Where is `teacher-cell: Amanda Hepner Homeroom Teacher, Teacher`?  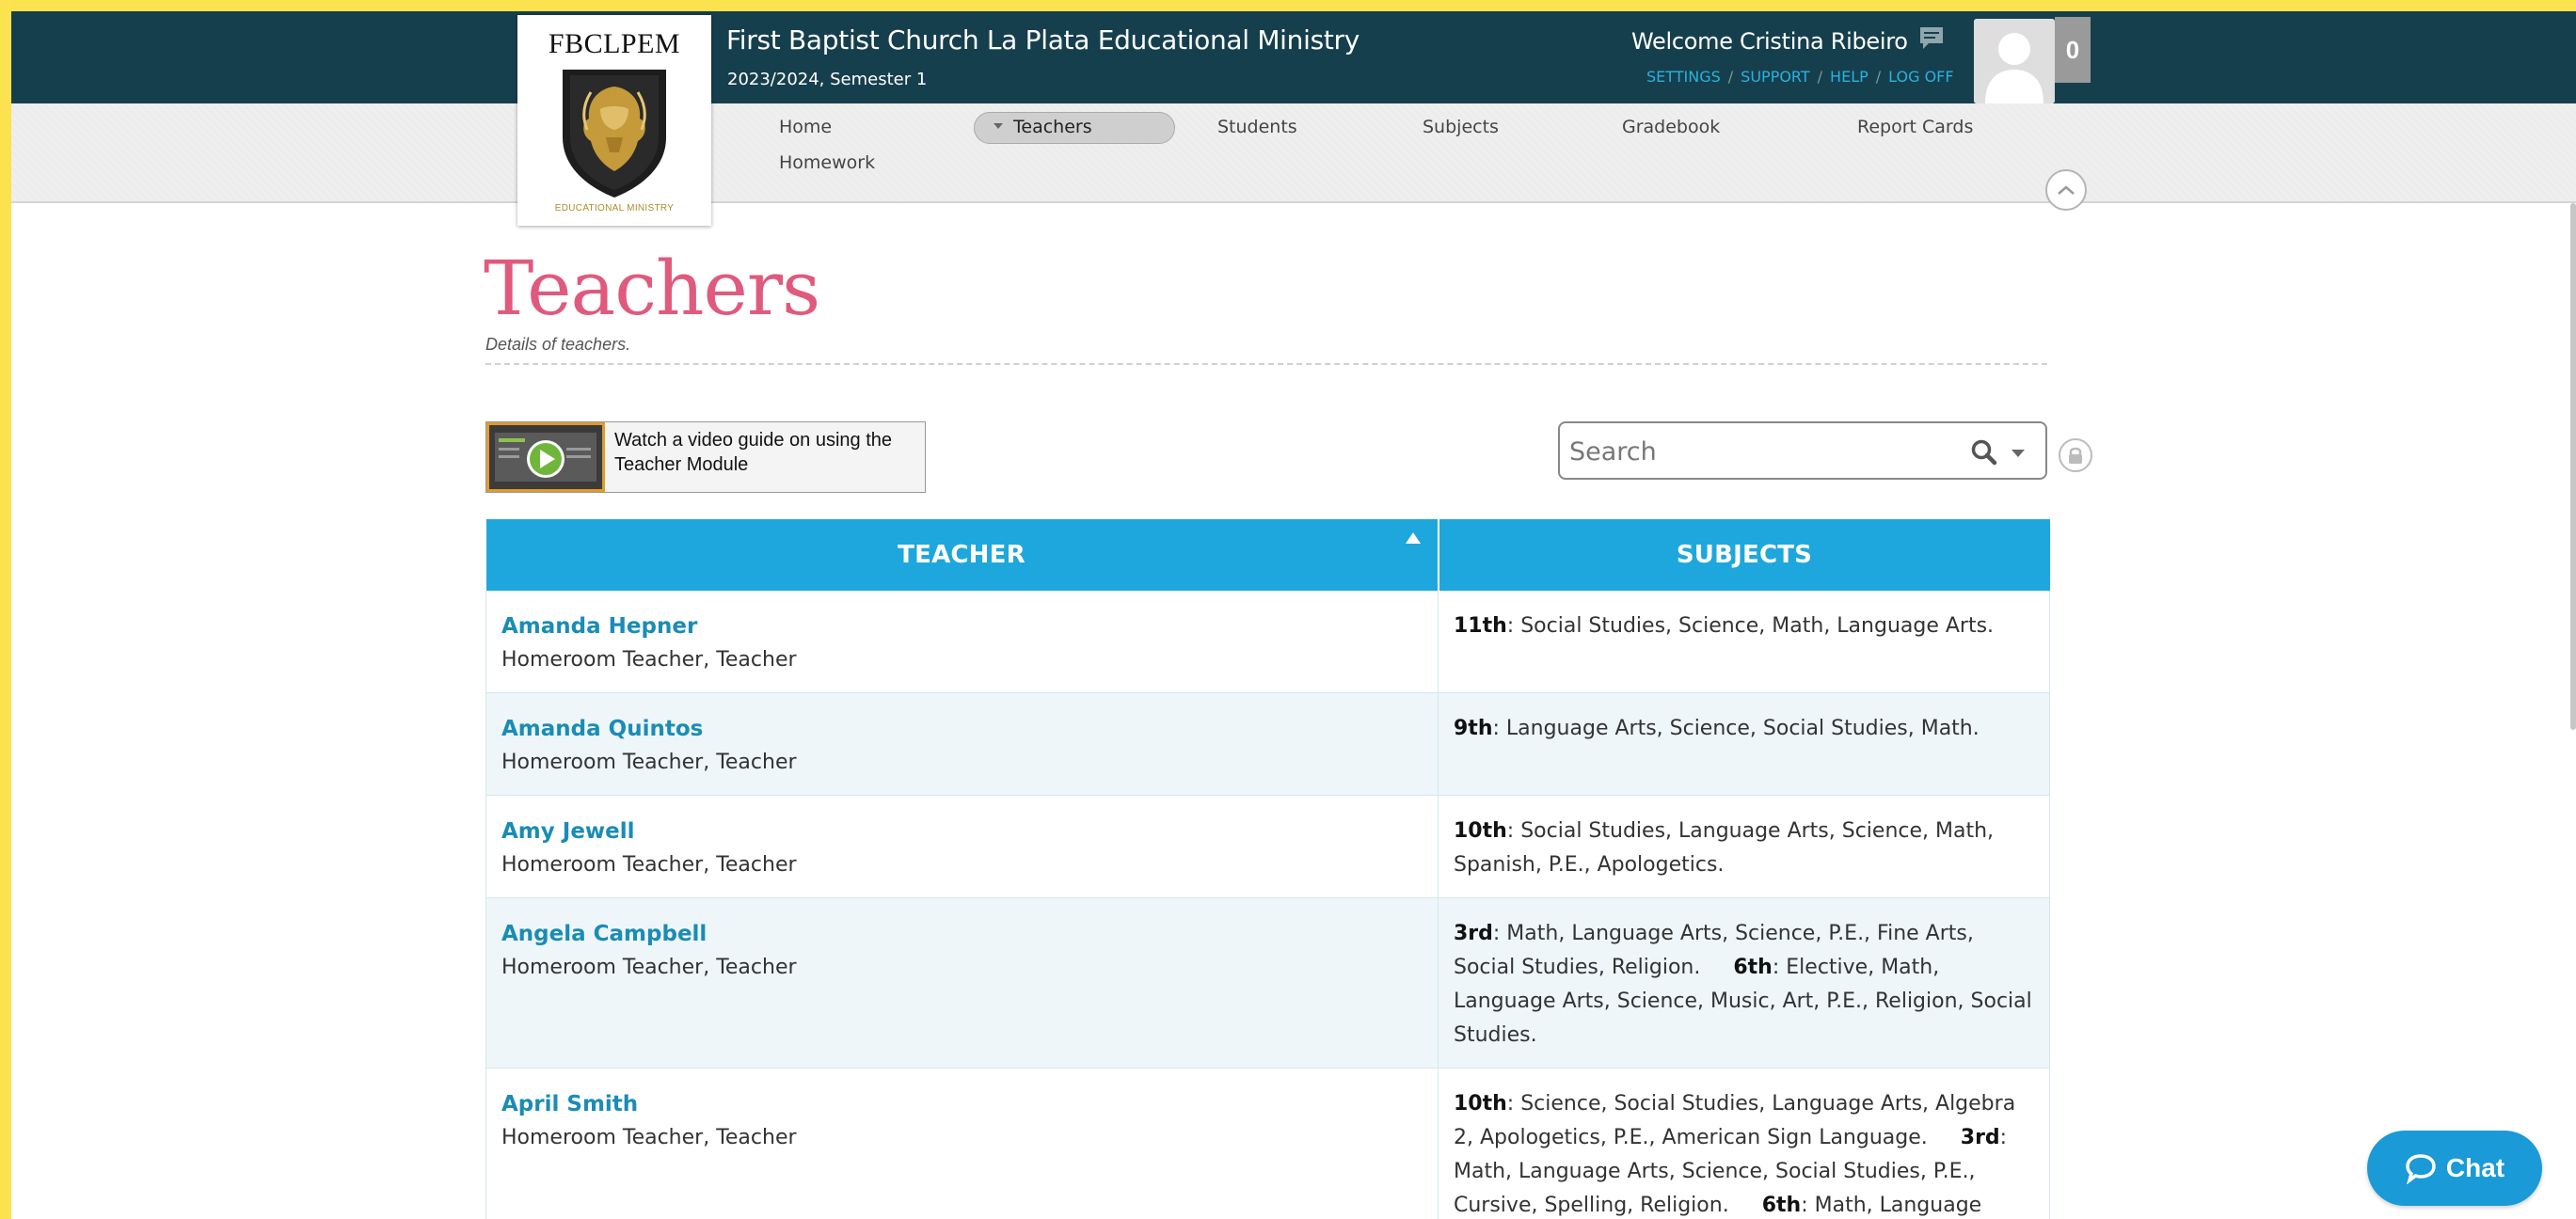
teacher-cell: Amanda Hepner Homeroom Teacher, Teacher is located at coordinates (962, 642).